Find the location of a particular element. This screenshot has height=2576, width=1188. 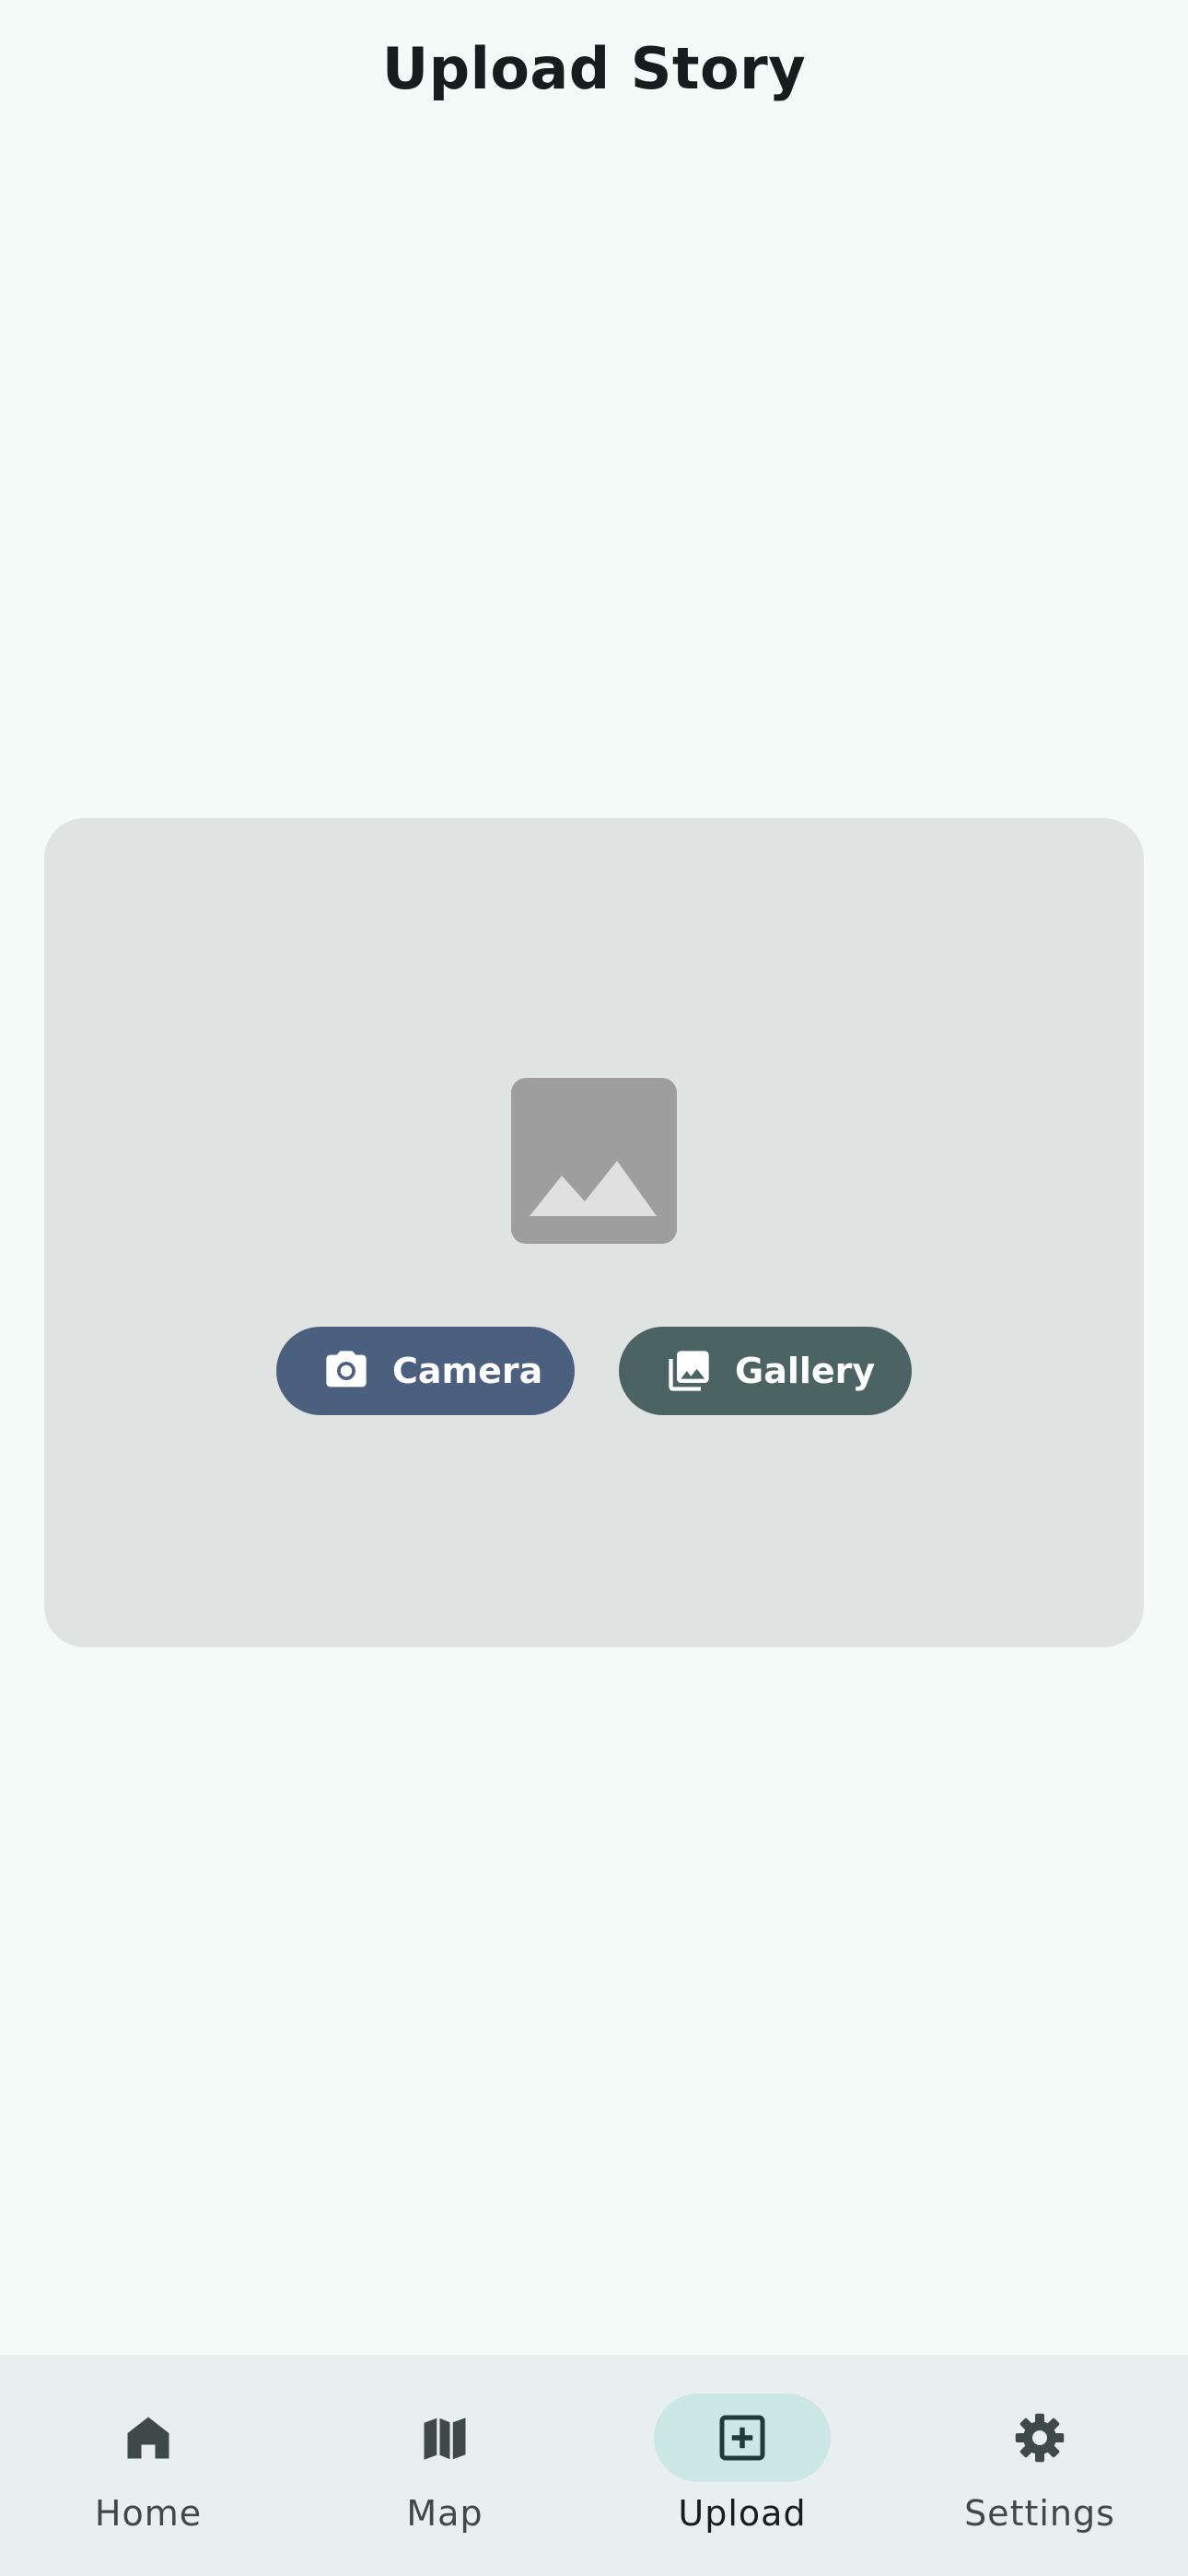

nav-item-upload-indicator is located at coordinates (742, 2438).